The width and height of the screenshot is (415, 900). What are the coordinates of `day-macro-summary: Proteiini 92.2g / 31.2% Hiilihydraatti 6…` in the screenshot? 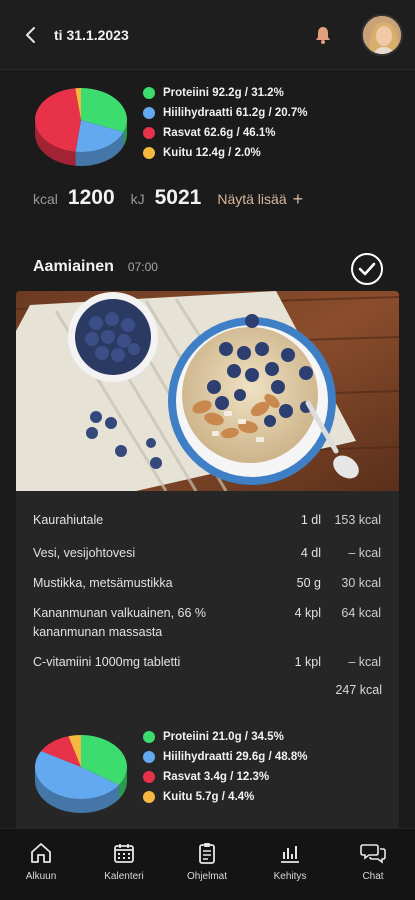 It's located at (207, 131).